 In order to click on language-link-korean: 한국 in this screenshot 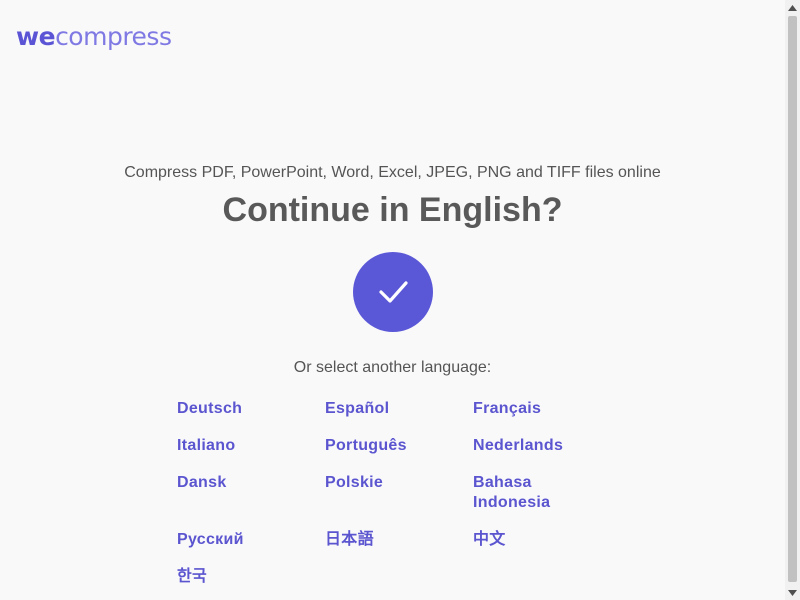, I will do `click(232, 583)`.